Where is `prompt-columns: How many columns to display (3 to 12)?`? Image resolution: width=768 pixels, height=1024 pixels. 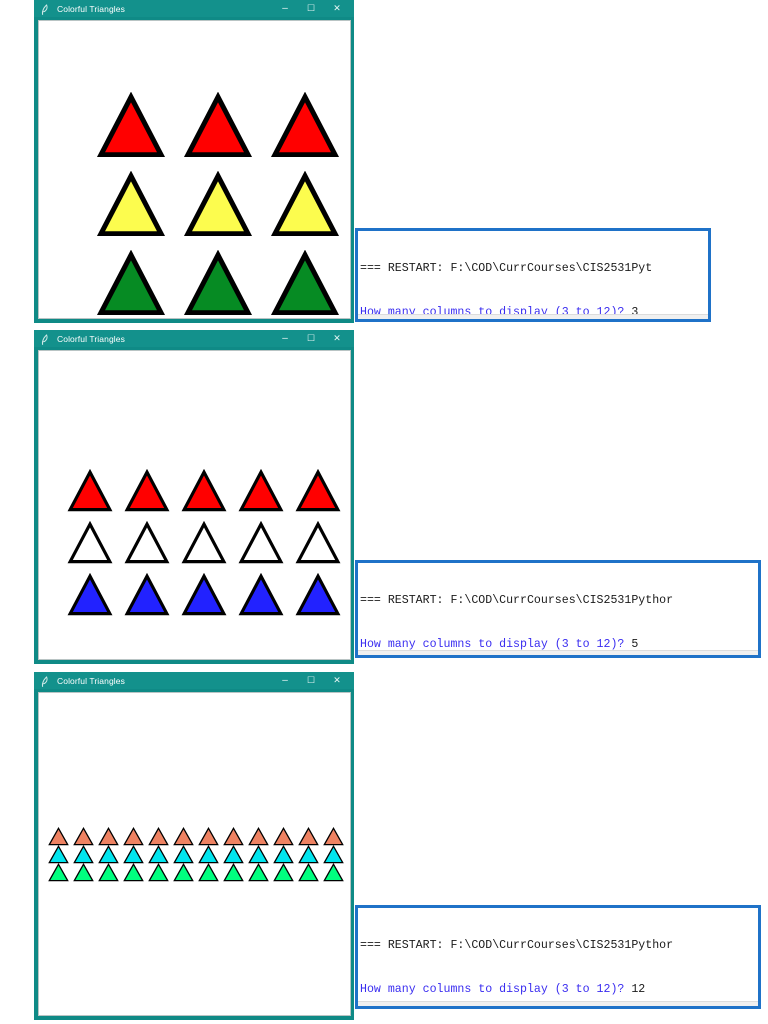 prompt-columns: How many columns to display (3 to 12)? is located at coordinates (496, 989).